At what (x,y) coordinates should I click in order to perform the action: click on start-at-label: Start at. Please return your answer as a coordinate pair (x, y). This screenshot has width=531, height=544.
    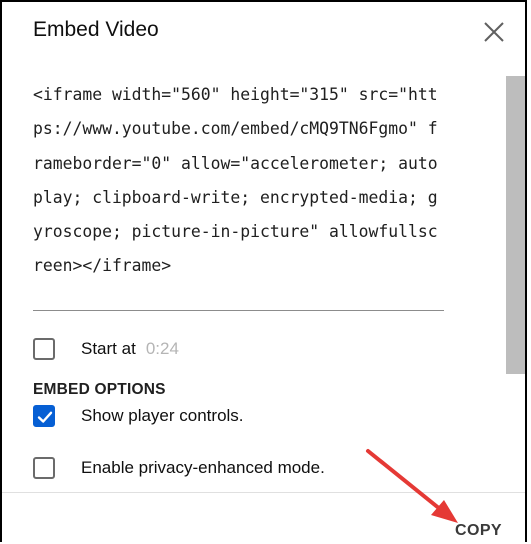
    Looking at the image, I should click on (108, 348).